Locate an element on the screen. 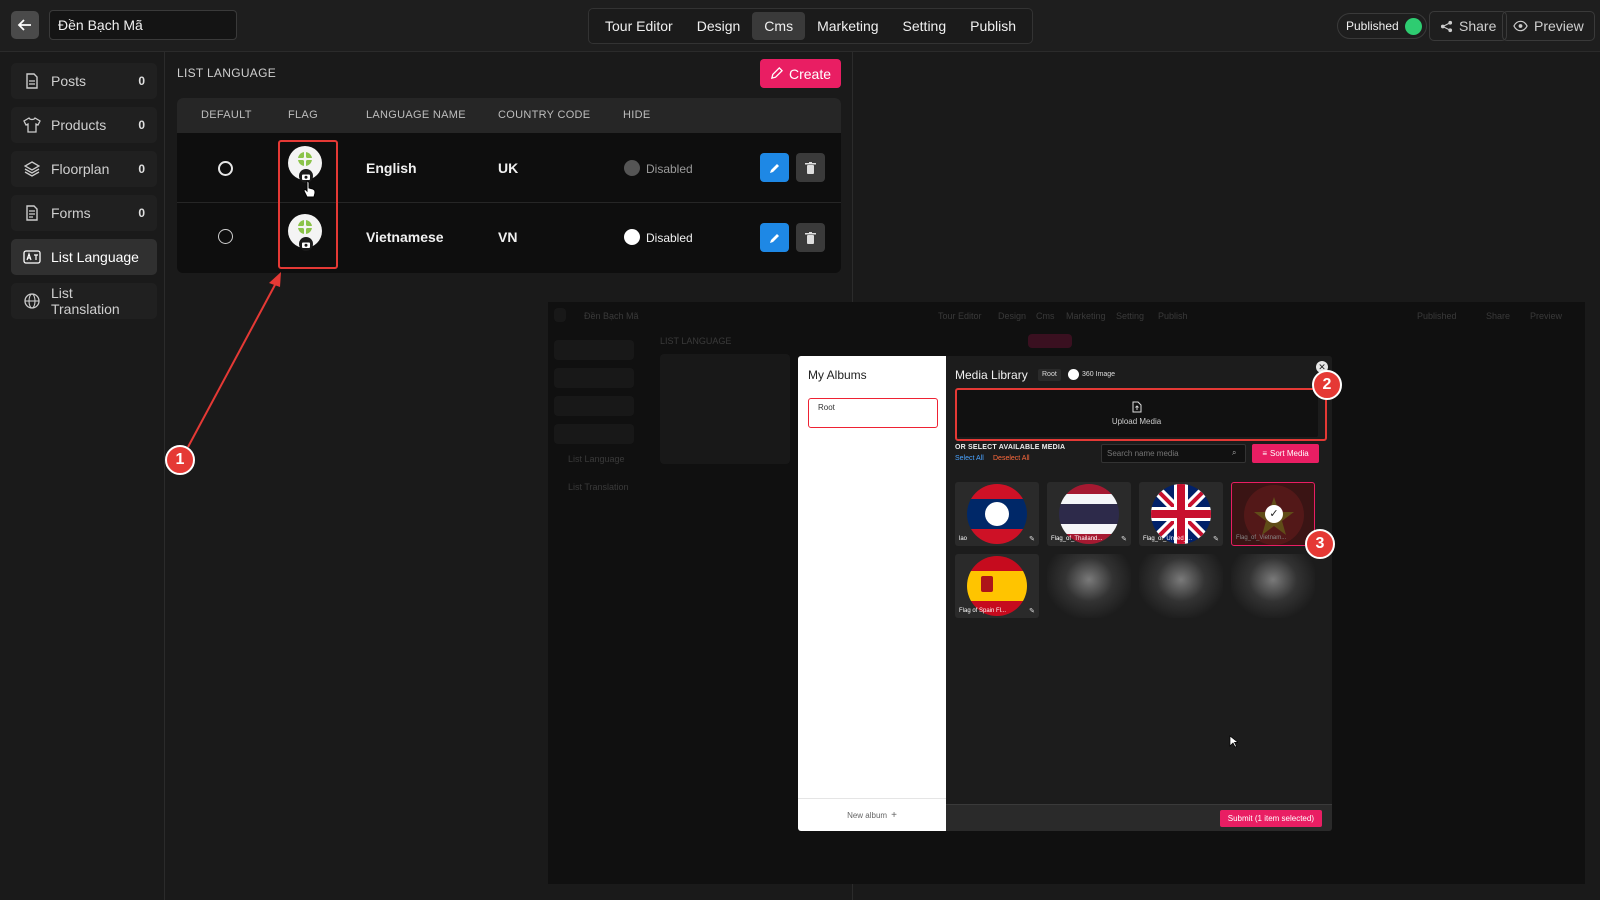 This screenshot has height=900, width=1600. media-thumb-lao: lao ✎ is located at coordinates (997, 514).